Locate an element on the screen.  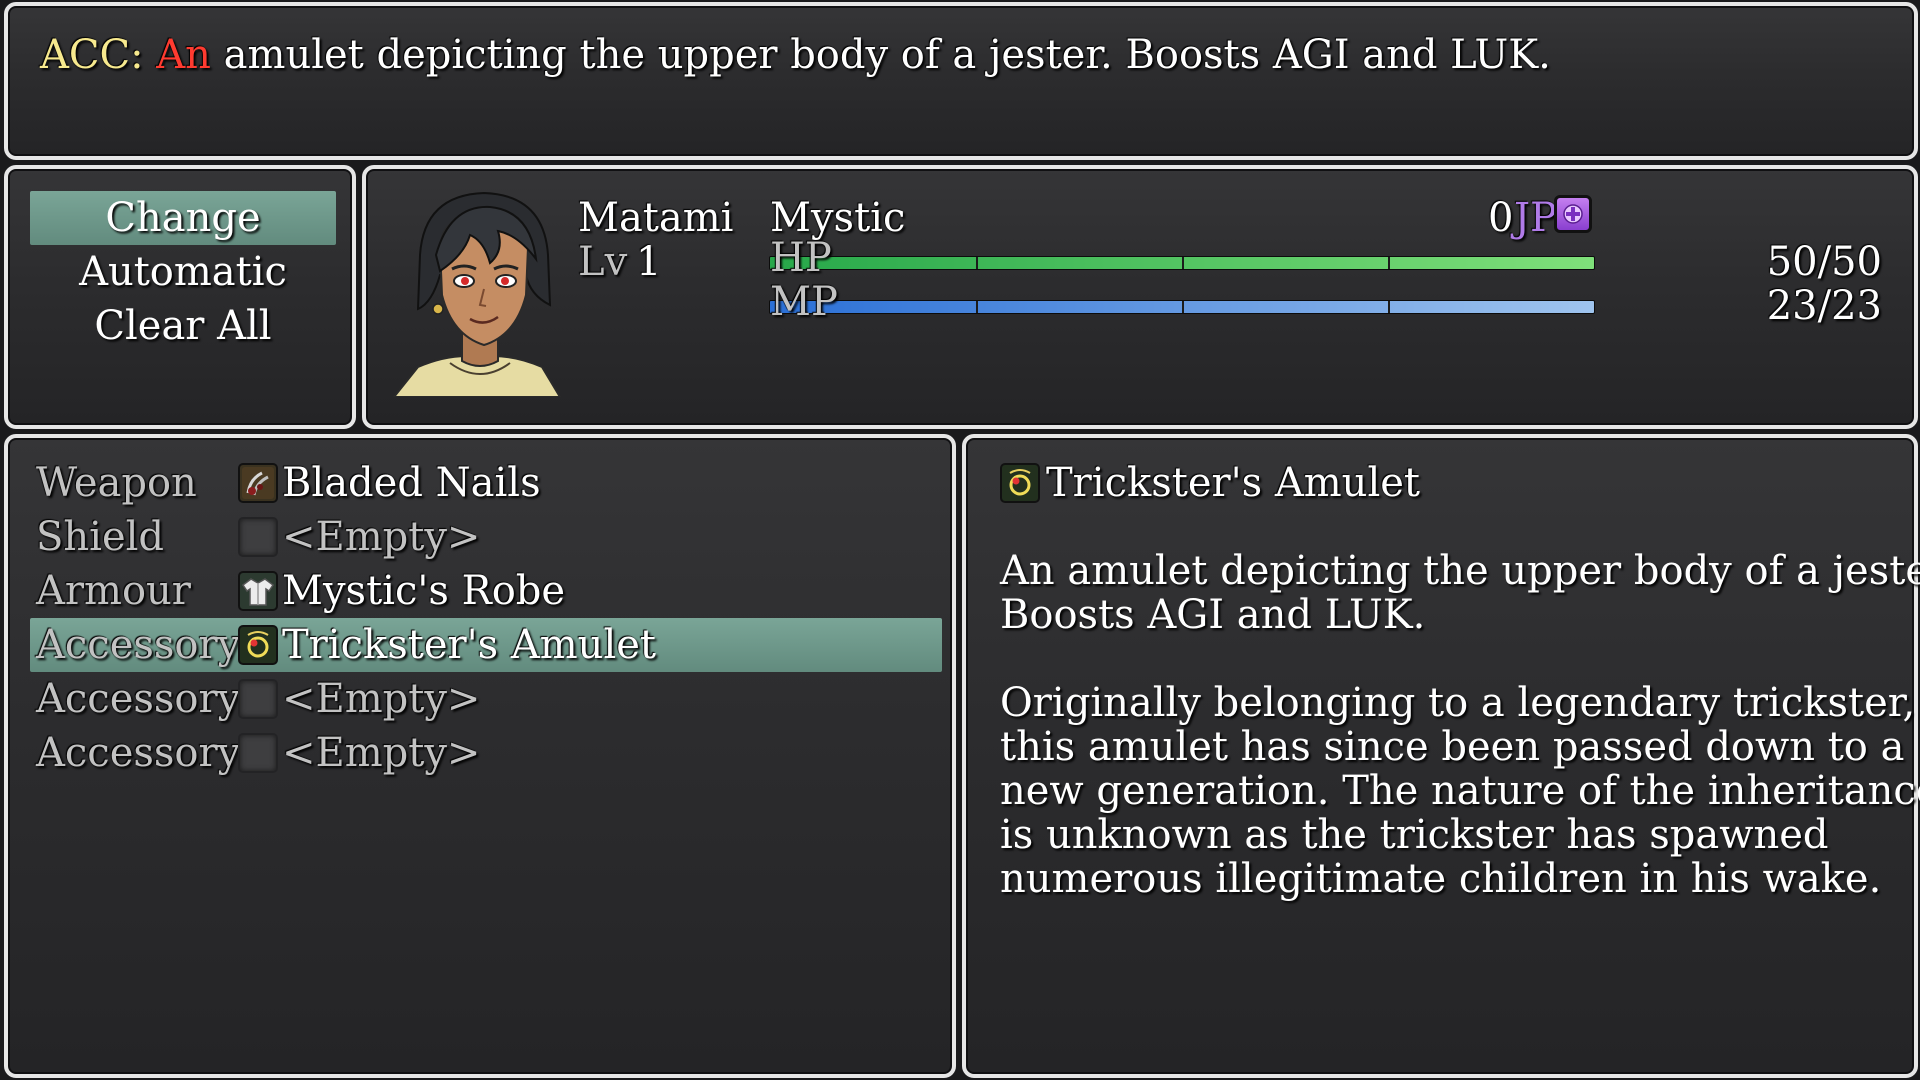
level-label: Lv is located at coordinates (603, 262).